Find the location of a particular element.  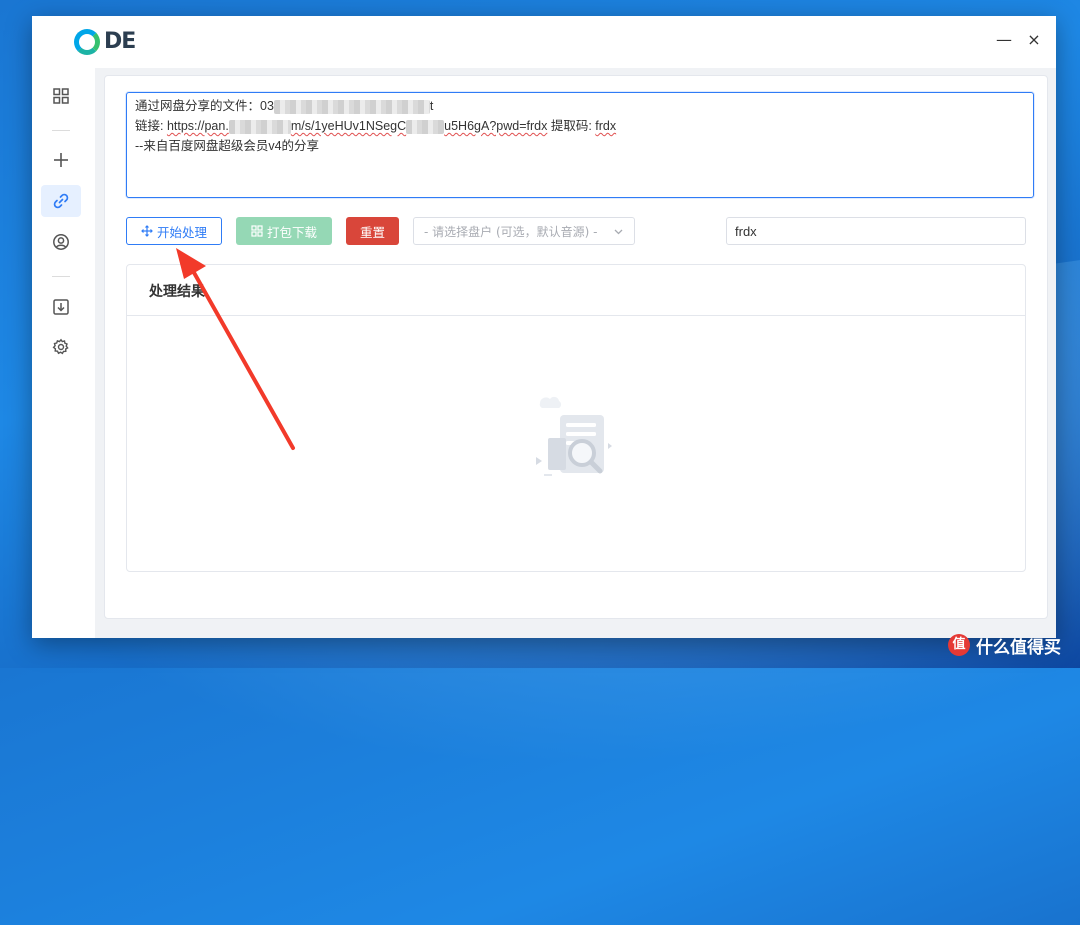

link-icon is located at coordinates (61, 201).